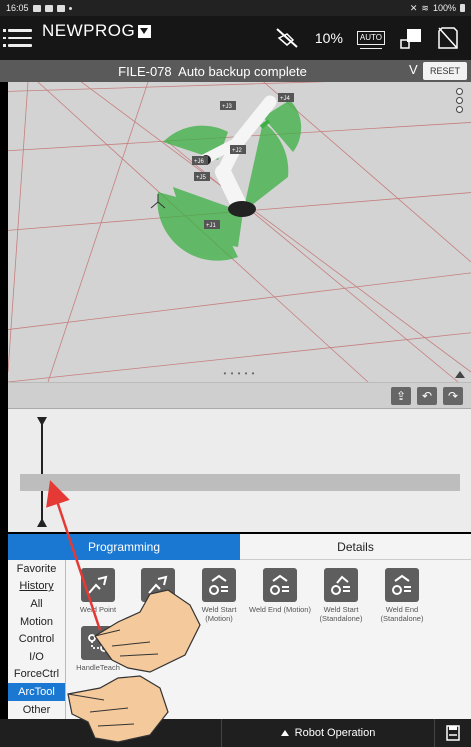 Image resolution: width=471 pixels, height=747 pixels. What do you see at coordinates (201, 178) in the screenshot?
I see `joint-label-j5: +J5` at bounding box center [201, 178].